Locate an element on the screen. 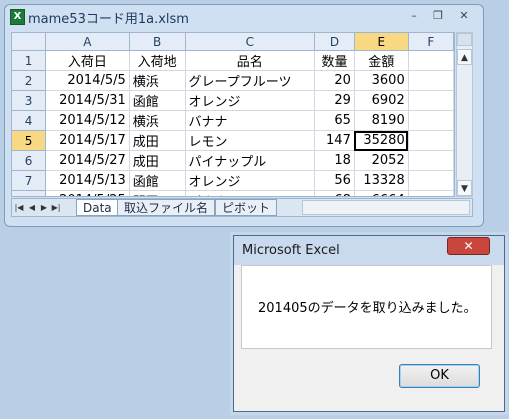  table-row: 2 2014/5/5 横浜 グレープフルーツ 20 3600 is located at coordinates (233, 80).